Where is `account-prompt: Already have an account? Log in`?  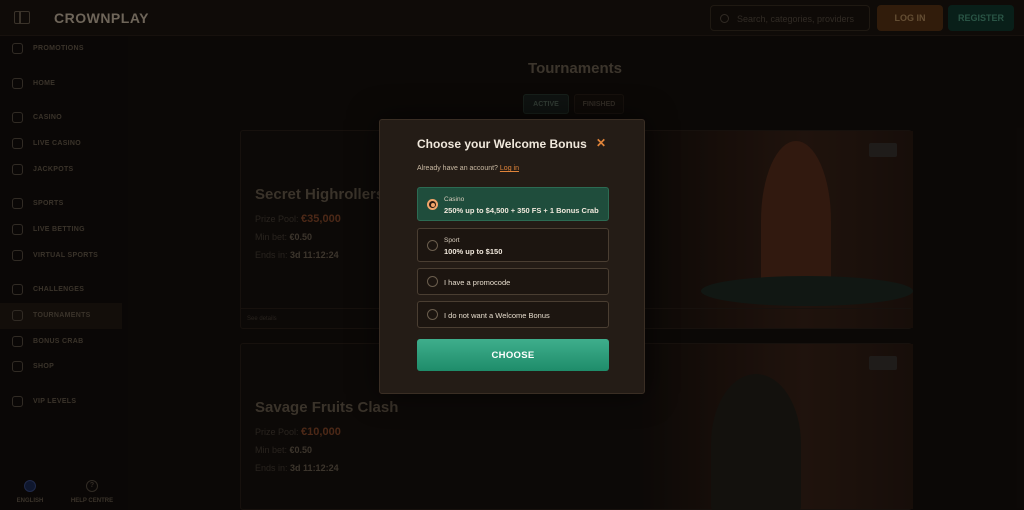
account-prompt: Already have an account? Log in is located at coordinates (468, 168).